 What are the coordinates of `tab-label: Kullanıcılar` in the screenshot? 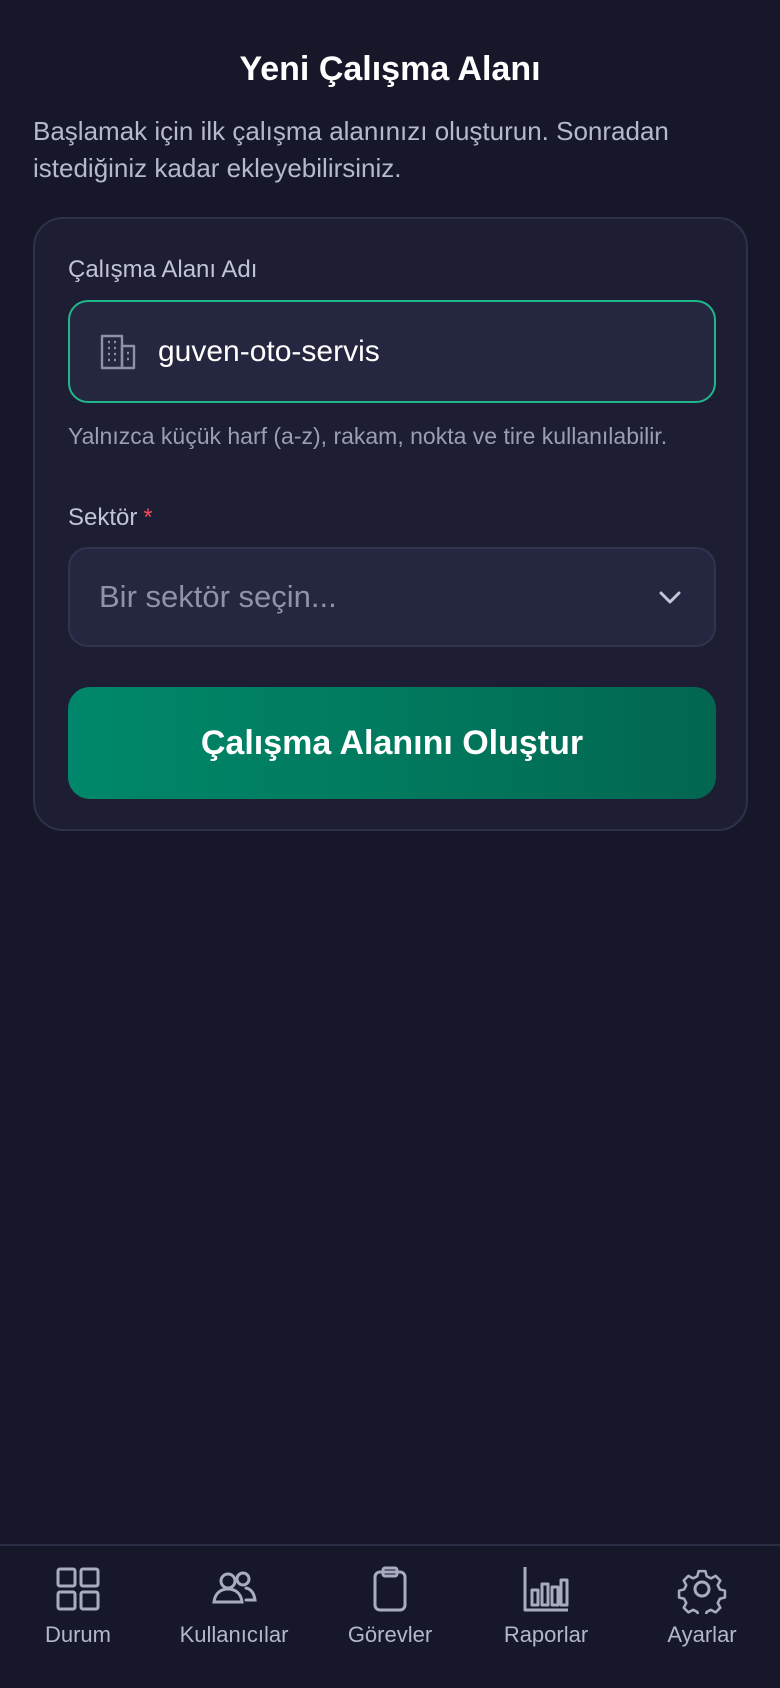 It's located at (234, 1634).